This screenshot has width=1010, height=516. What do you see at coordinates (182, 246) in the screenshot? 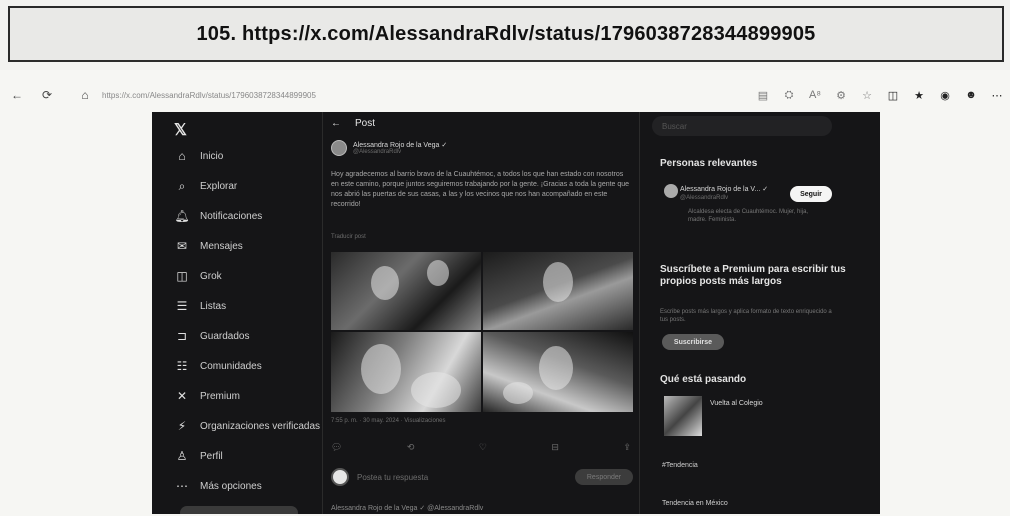
I see `mail-icon: ✉` at bounding box center [182, 246].